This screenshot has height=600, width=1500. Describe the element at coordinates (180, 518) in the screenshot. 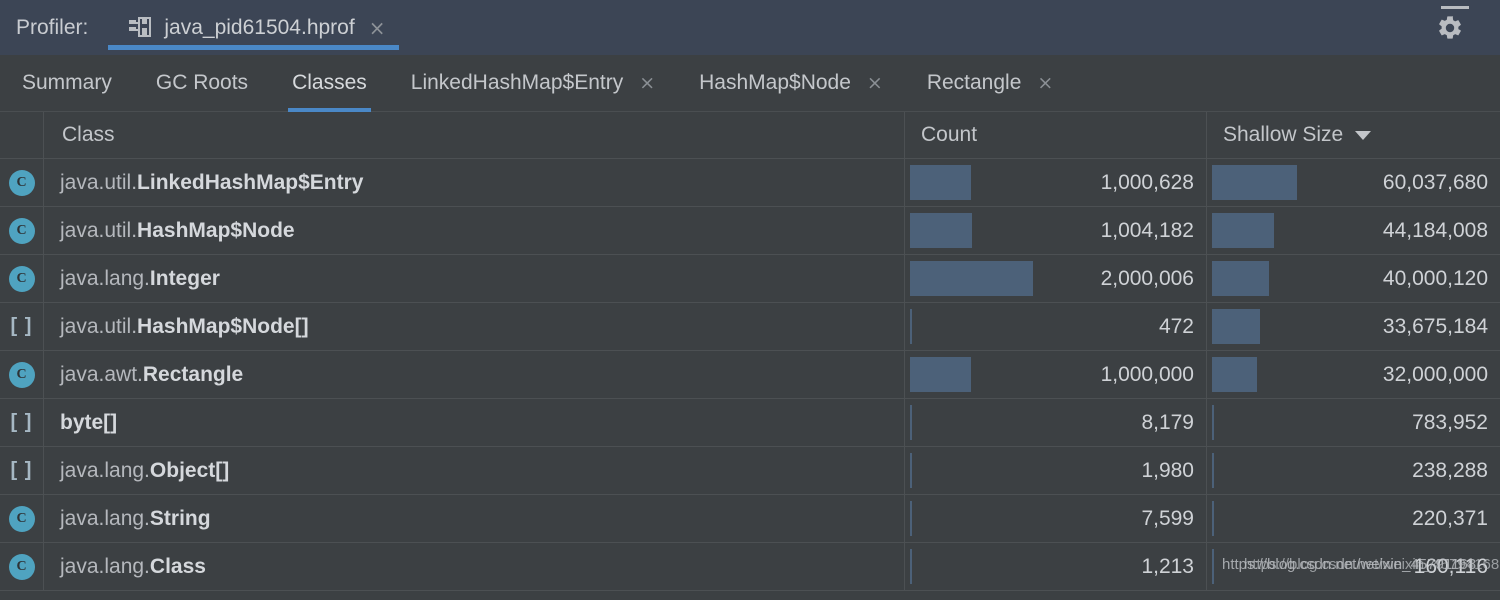

I see `class-simple-name: String` at that location.